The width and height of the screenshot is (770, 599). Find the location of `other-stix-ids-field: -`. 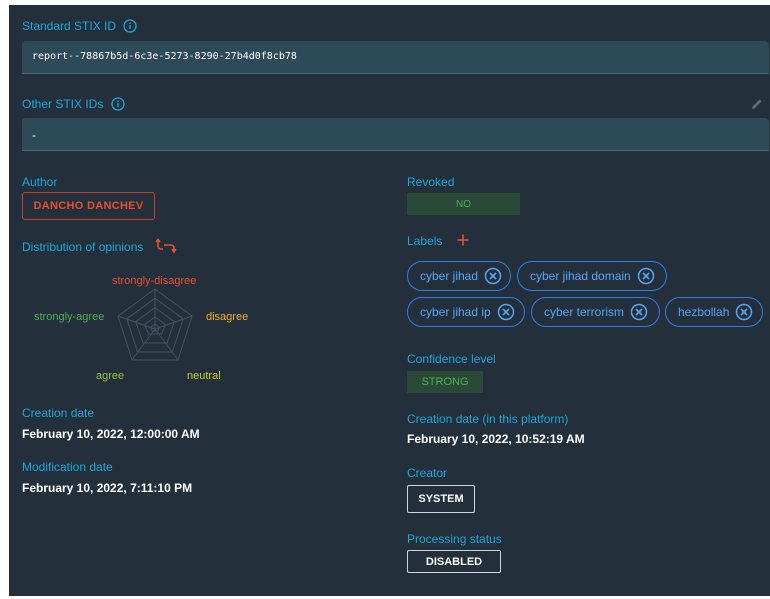

other-stix-ids-field: - is located at coordinates (395, 134).